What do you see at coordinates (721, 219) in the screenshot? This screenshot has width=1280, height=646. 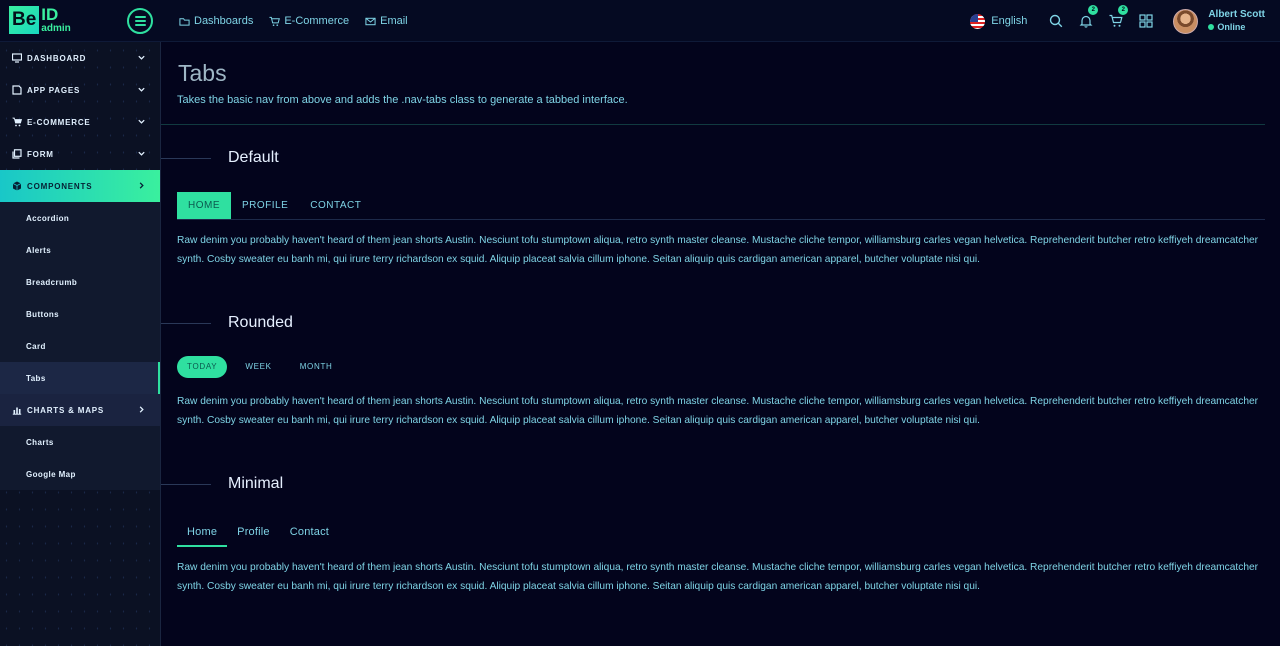 I see `tabs-divider` at bounding box center [721, 219].